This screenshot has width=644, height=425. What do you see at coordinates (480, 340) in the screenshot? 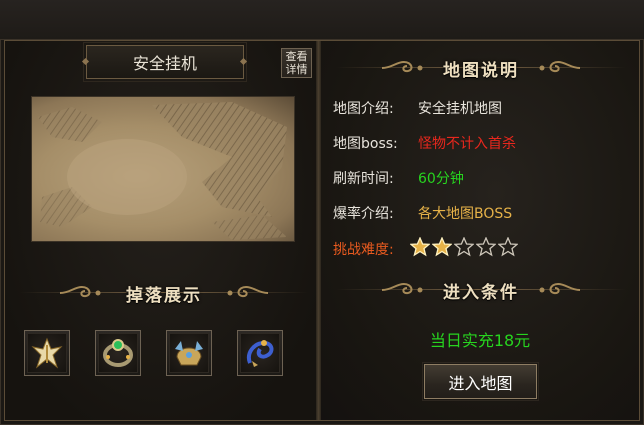
I see `entry-condition: 当日实充18元` at bounding box center [480, 340].